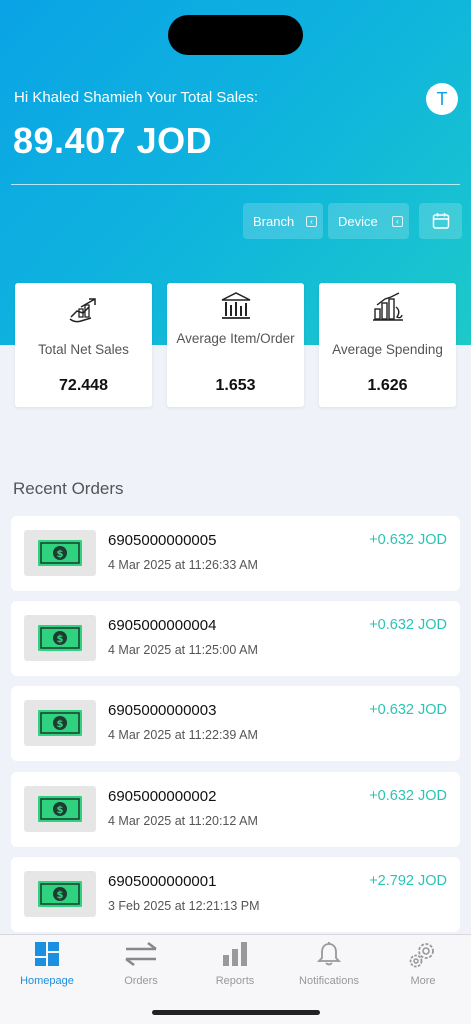 Image resolution: width=471 pixels, height=1024 pixels. I want to click on stat-card-total-net-sales: Total Net Sales 72.448, so click(83, 345).